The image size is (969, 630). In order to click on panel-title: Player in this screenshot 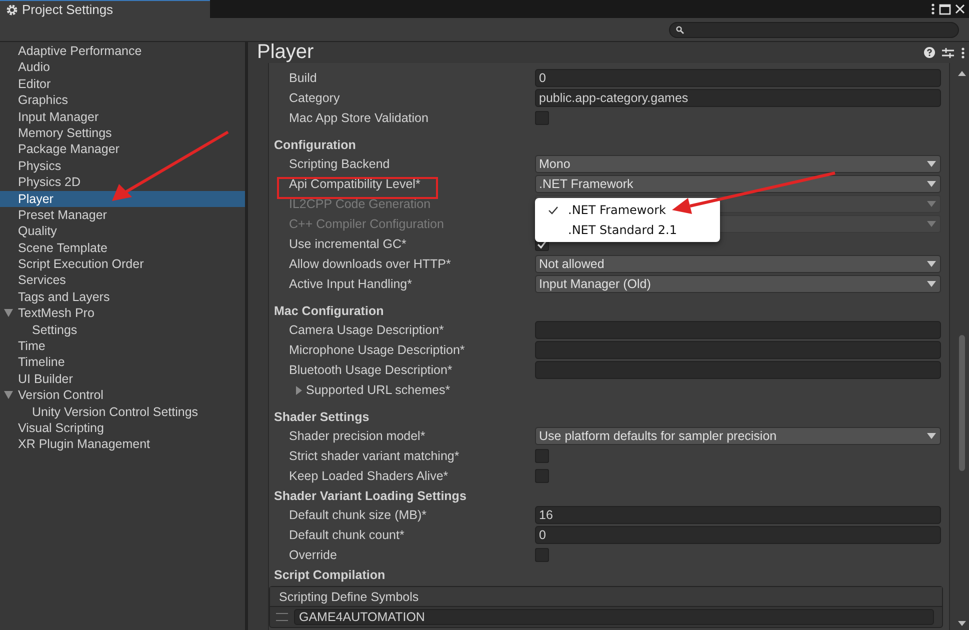, I will do `click(285, 52)`.